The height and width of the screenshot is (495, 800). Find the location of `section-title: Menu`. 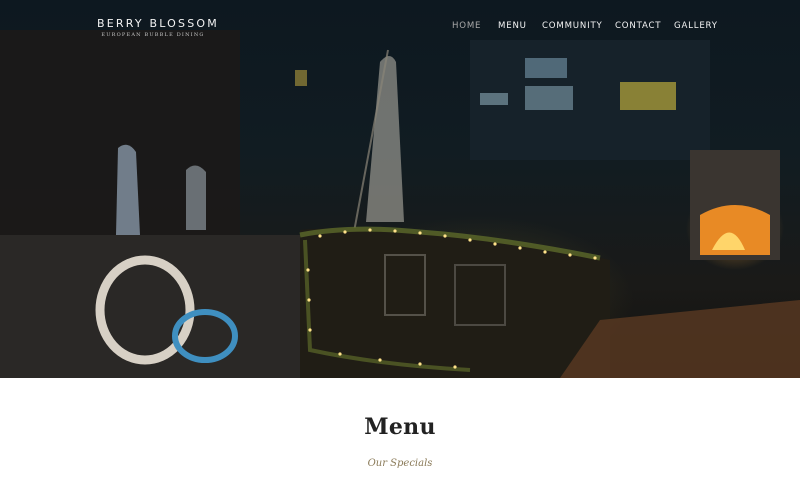

section-title: Menu is located at coordinates (400, 427).